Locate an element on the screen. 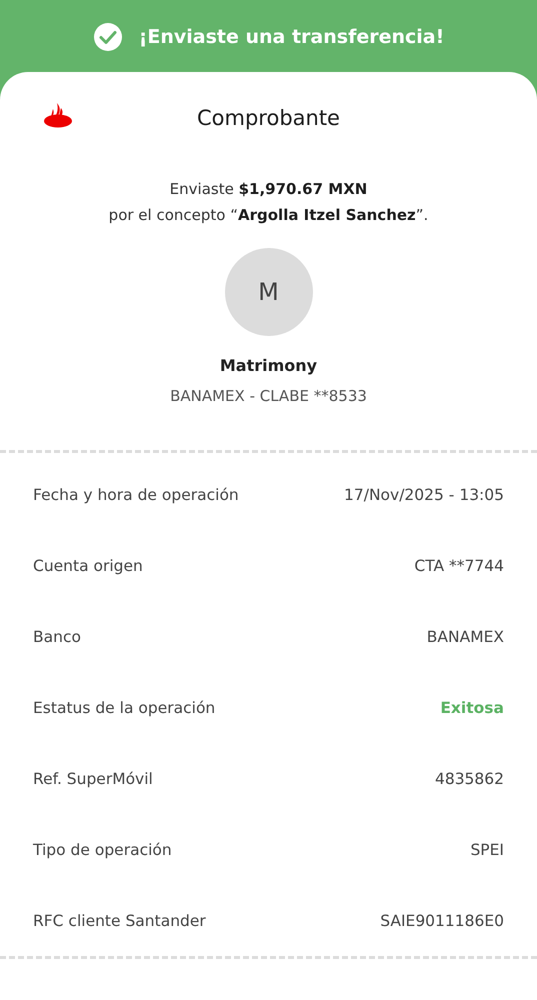 This screenshot has width=537, height=1000. receipt-title: Comprobante is located at coordinates (268, 118).